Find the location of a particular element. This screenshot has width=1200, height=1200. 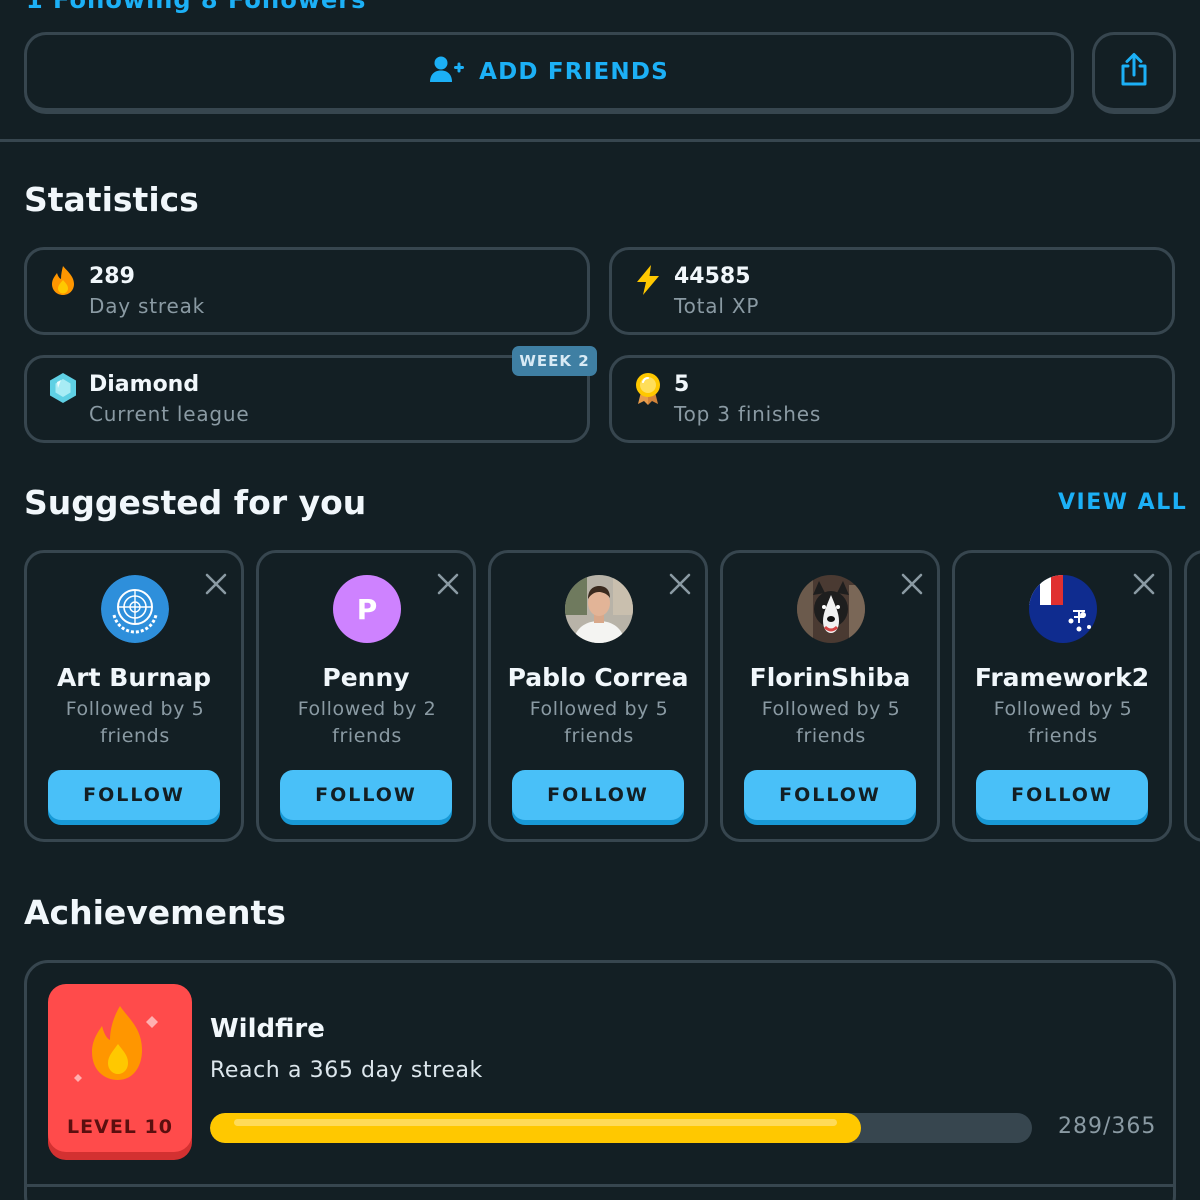

achievement-badge: LEVEL 10 is located at coordinates (120, 1068).